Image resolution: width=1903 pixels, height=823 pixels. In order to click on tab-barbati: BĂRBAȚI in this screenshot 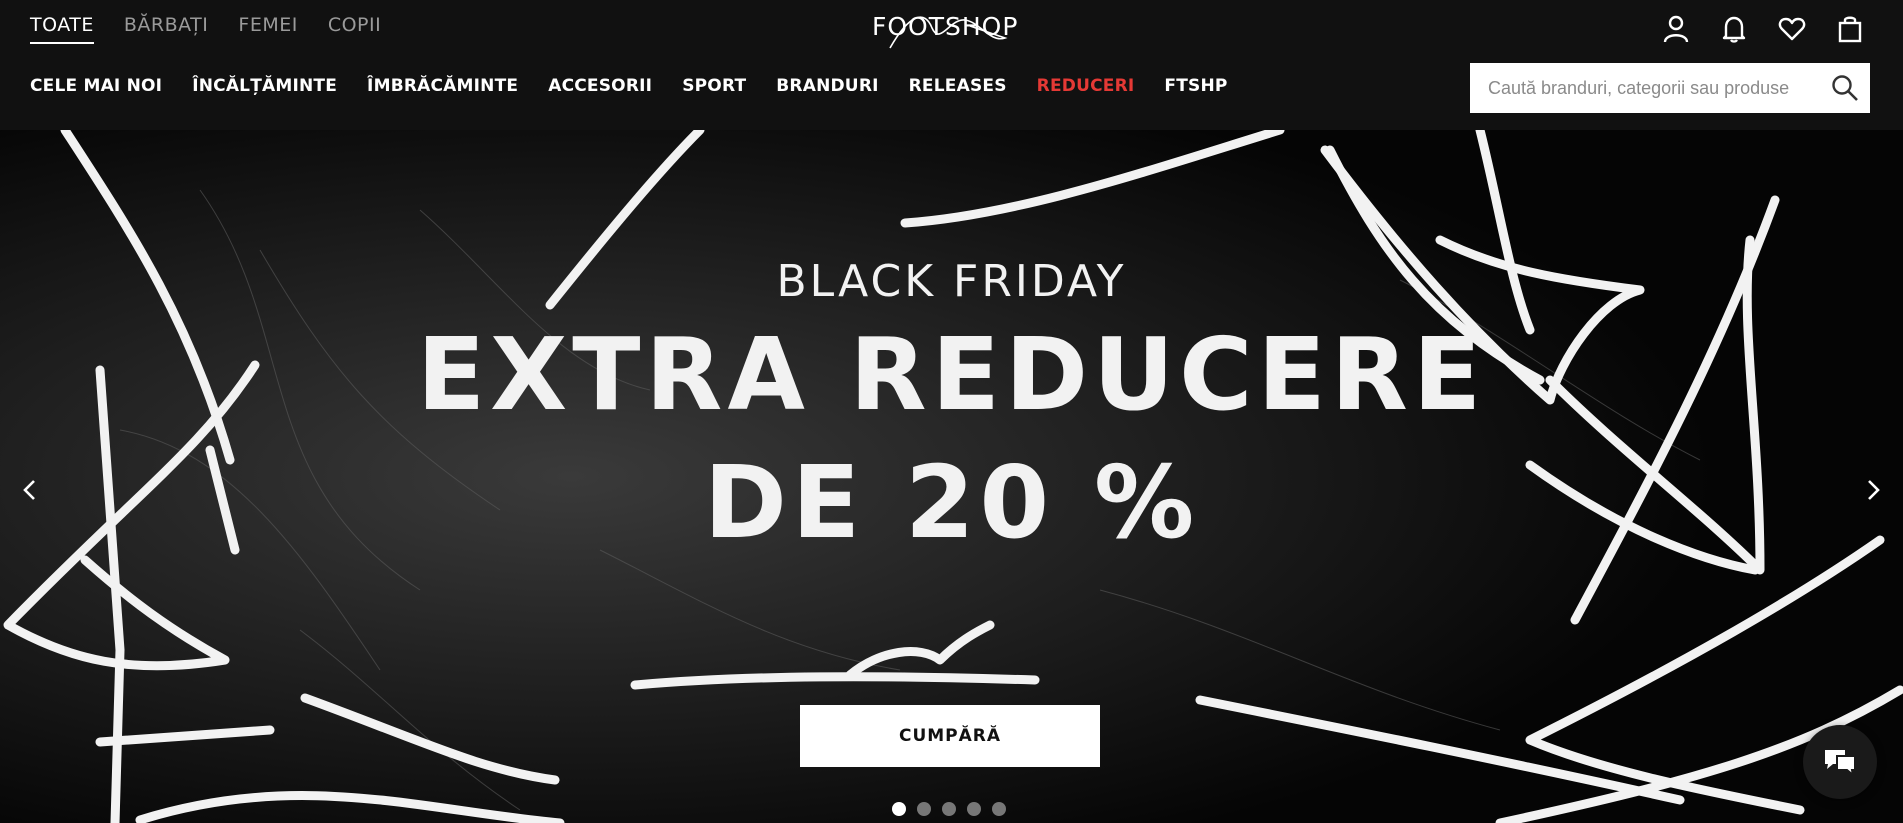, I will do `click(166, 29)`.